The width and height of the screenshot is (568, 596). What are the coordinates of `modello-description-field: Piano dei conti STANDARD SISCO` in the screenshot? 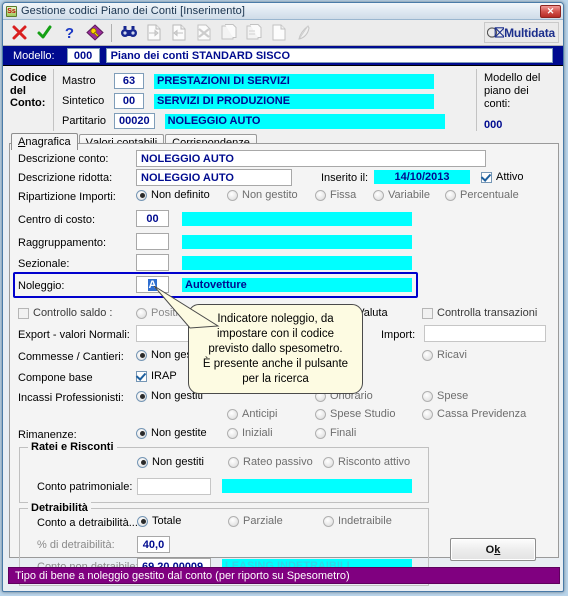 It's located at (329, 55).